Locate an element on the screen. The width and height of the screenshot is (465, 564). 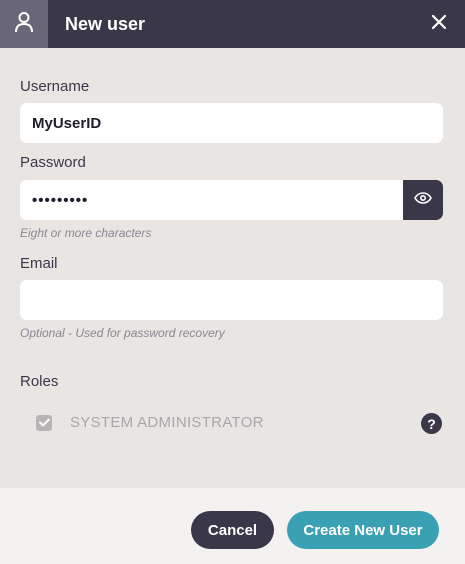
email-field is located at coordinates (231, 300).